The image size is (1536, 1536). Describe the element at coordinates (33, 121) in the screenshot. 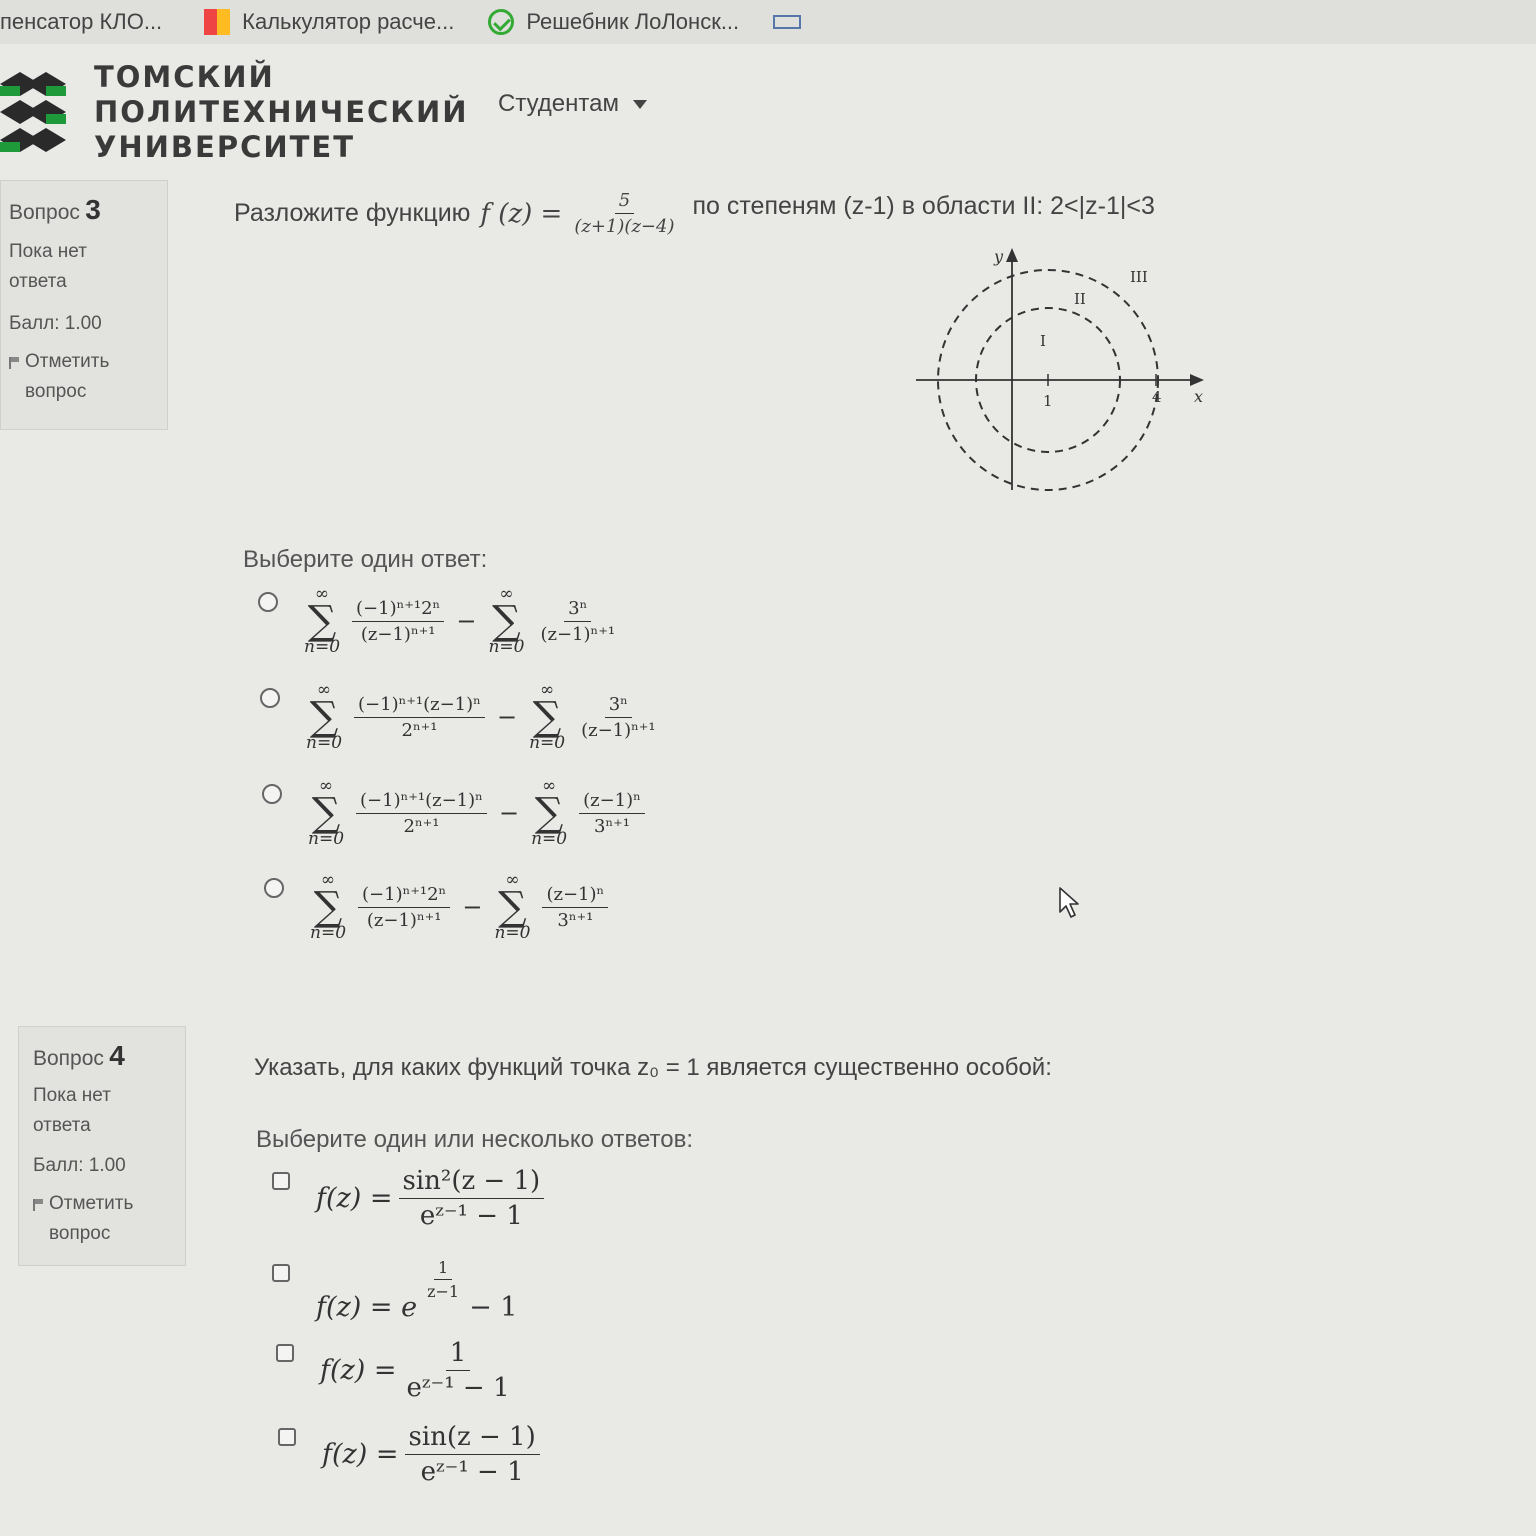

I see `university-logo-icon` at that location.